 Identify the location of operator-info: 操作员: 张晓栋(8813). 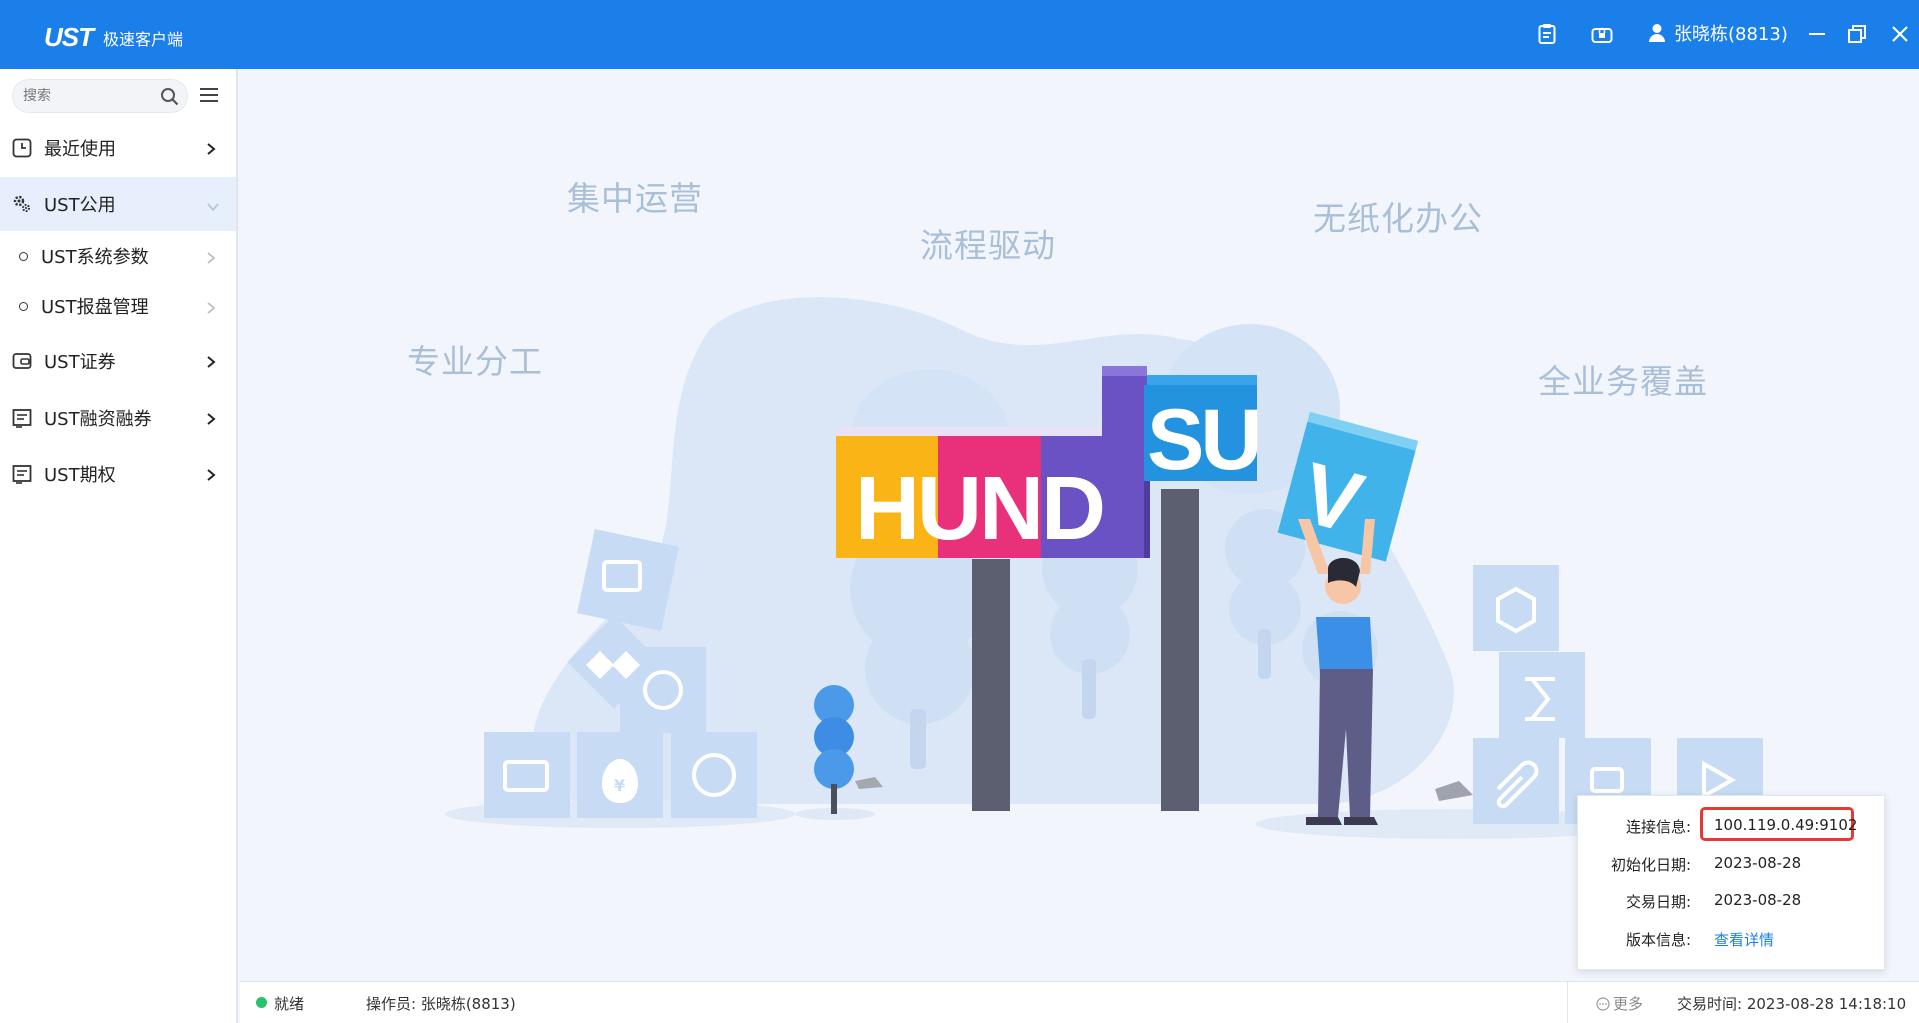
(441, 1004).